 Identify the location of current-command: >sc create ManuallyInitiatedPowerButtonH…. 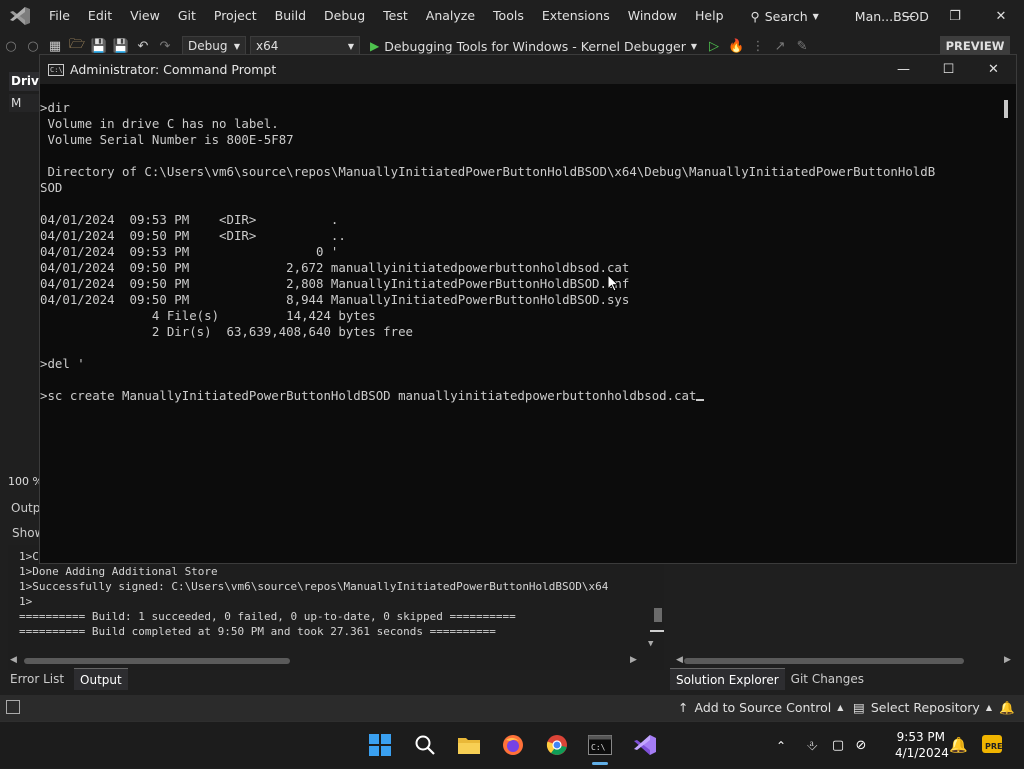
(368, 395).